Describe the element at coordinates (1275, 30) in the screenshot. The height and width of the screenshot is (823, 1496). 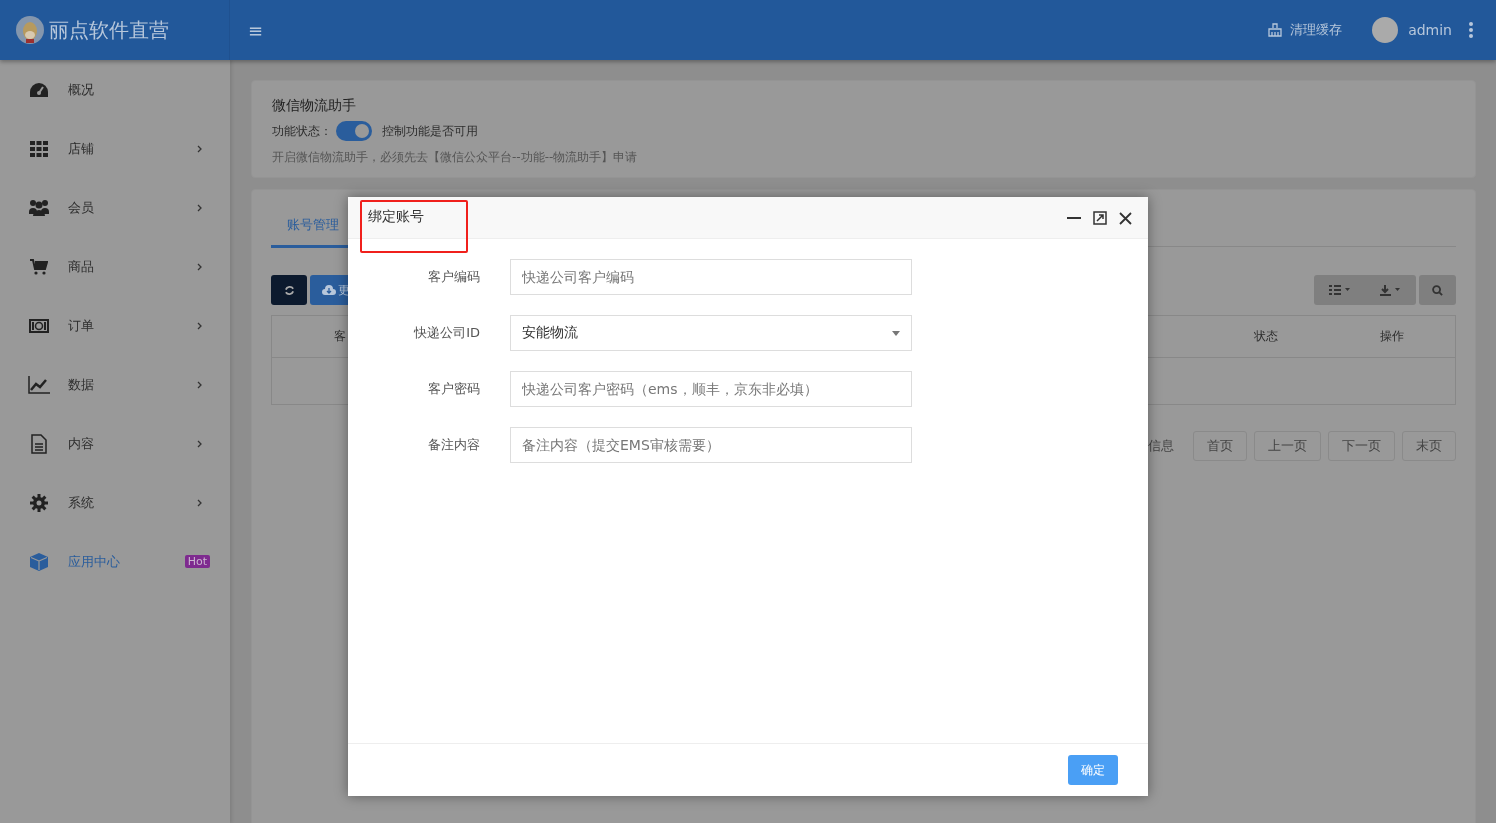
I see `basket-icon` at that location.